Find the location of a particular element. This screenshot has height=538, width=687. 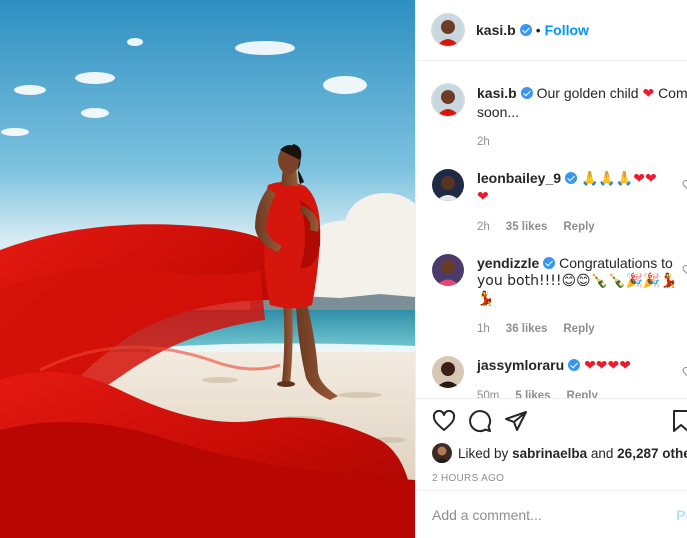

caption-avatar is located at coordinates (448, 100).